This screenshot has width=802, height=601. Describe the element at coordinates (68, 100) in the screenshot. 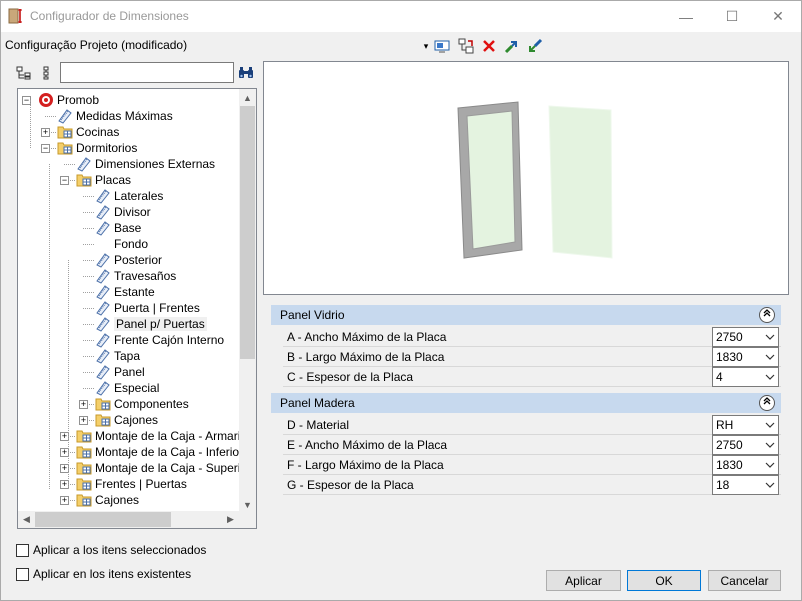

I see `tree-node-promob: Promob` at that location.